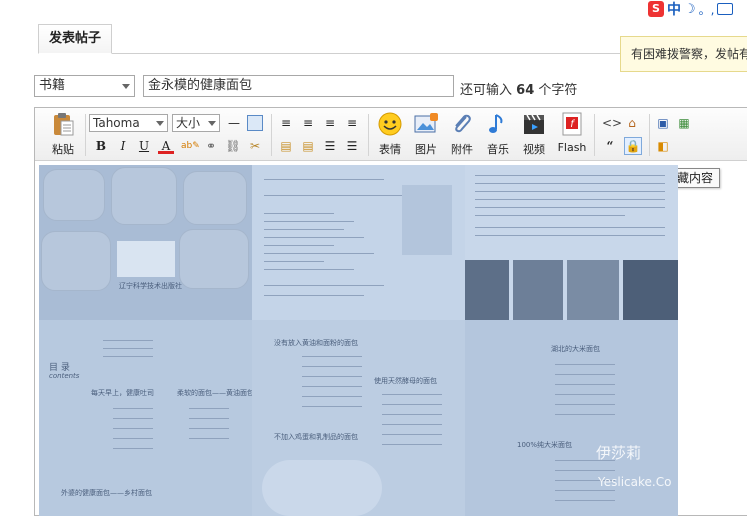  I want to click on unlink-icon: ⛓, so click(233, 146).